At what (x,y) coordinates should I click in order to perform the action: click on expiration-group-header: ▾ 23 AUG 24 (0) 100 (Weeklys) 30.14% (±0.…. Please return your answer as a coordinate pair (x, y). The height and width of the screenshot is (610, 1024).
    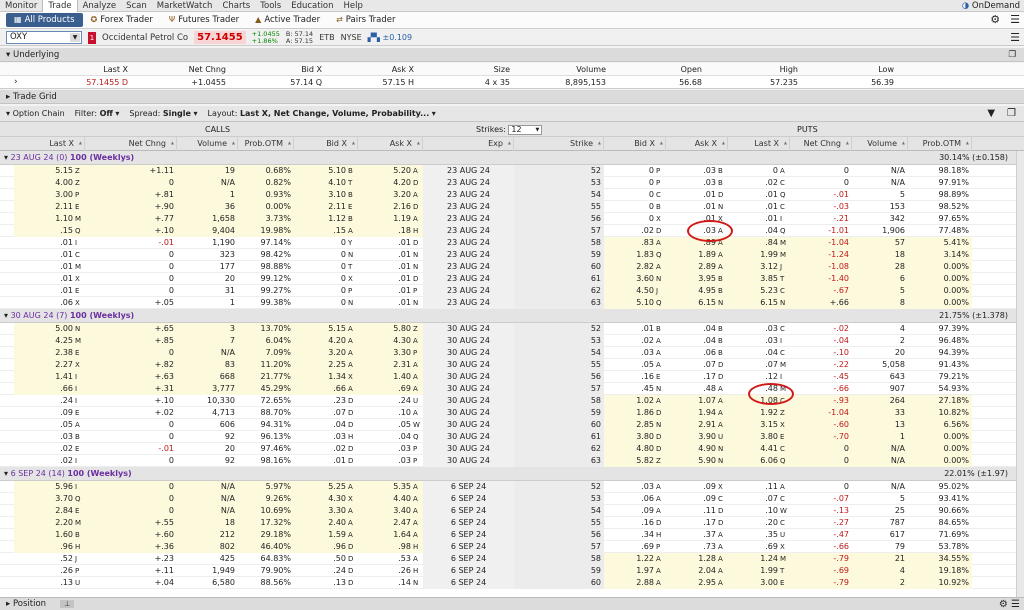
    Looking at the image, I should click on (508, 158).